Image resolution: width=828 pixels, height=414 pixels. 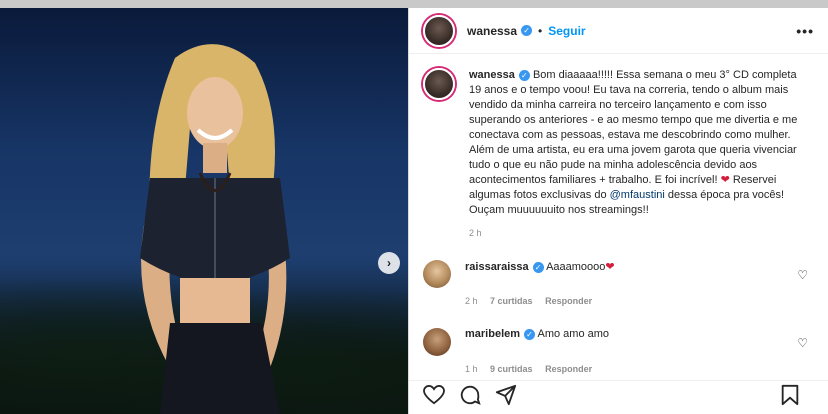 I want to click on post-header: wanessa ✓ • Seguir •••, so click(x=618, y=31).